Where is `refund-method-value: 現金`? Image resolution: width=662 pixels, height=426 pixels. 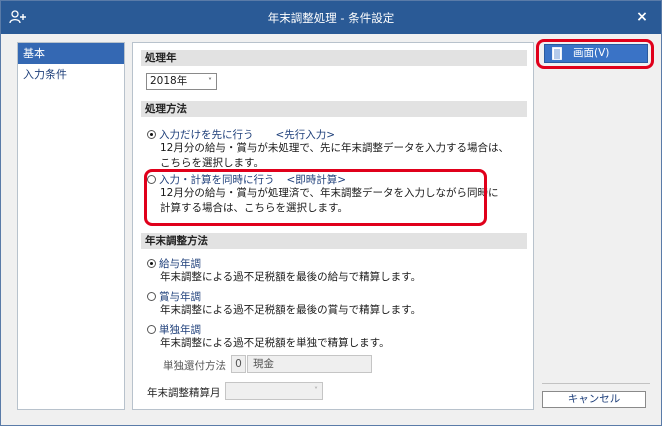
refund-method-value: 現金 is located at coordinates (309, 364).